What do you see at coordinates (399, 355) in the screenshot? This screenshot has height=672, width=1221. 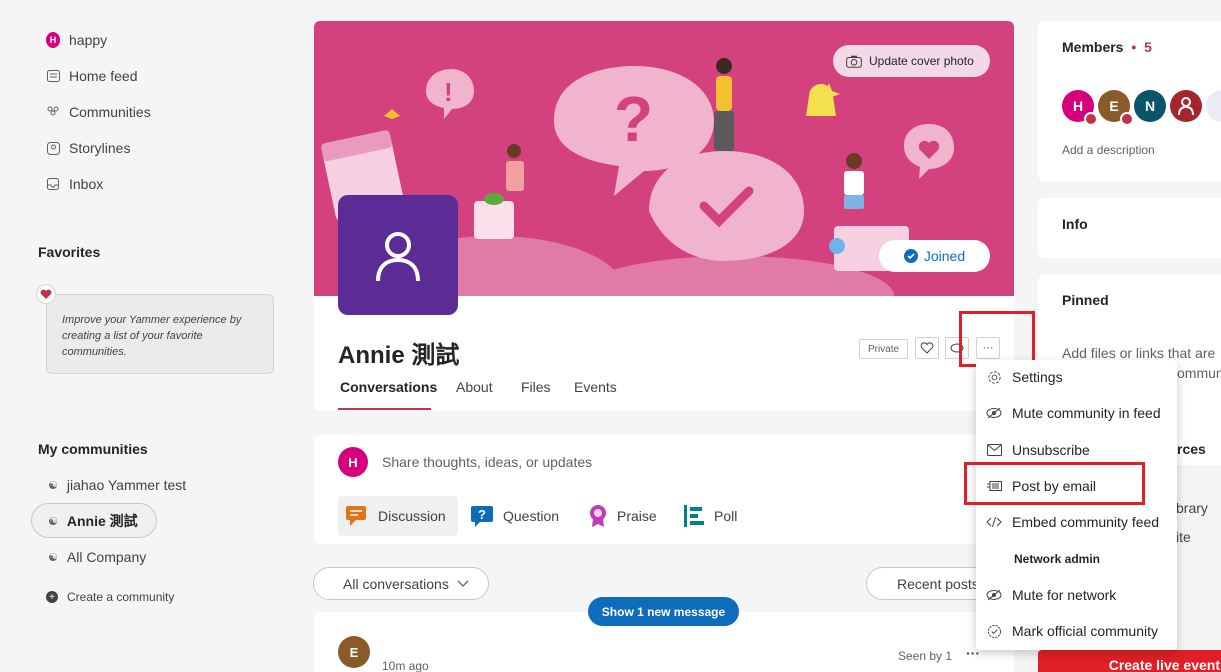 I see `community-title: Annie 測試` at bounding box center [399, 355].